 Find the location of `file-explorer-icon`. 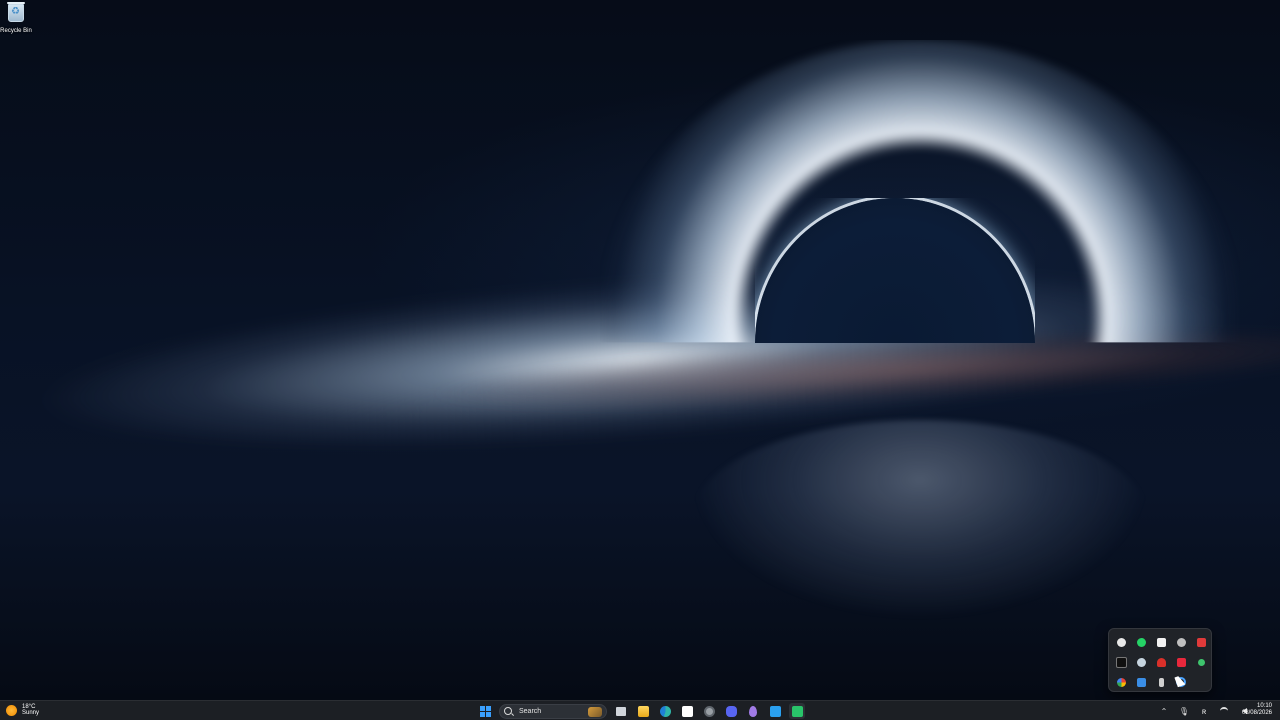

file-explorer-icon is located at coordinates (643, 711).